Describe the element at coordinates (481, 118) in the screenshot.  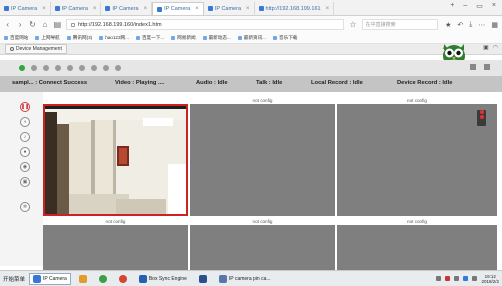
I see `record-button` at that location.